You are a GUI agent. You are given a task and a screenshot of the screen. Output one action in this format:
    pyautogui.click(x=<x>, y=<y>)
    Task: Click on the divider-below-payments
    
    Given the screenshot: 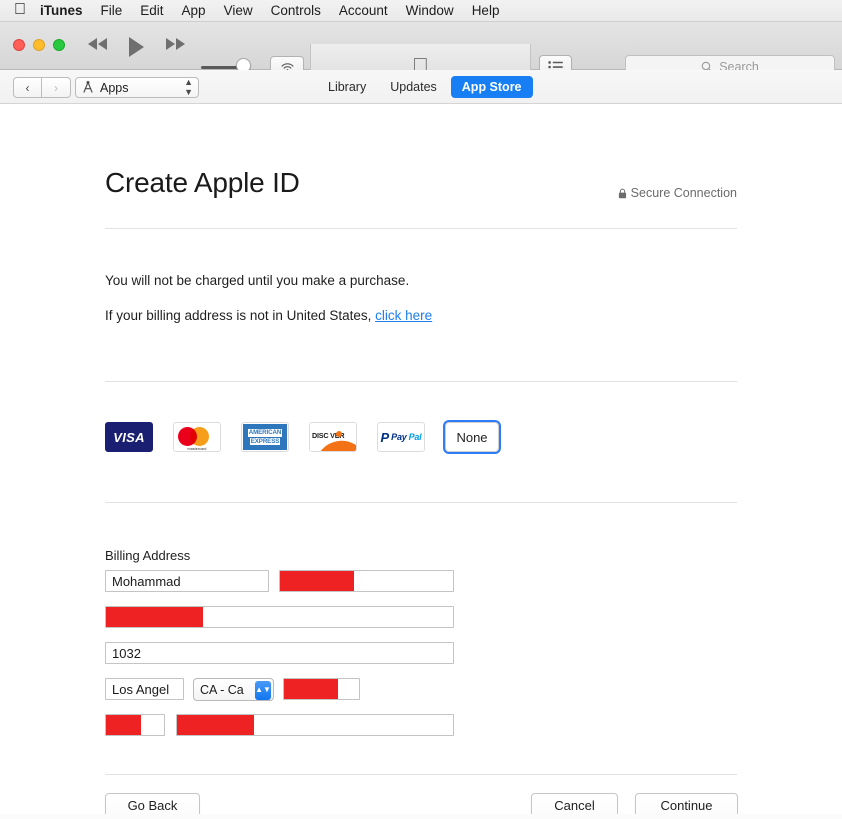 What is the action you would take?
    pyautogui.click(x=421, y=502)
    